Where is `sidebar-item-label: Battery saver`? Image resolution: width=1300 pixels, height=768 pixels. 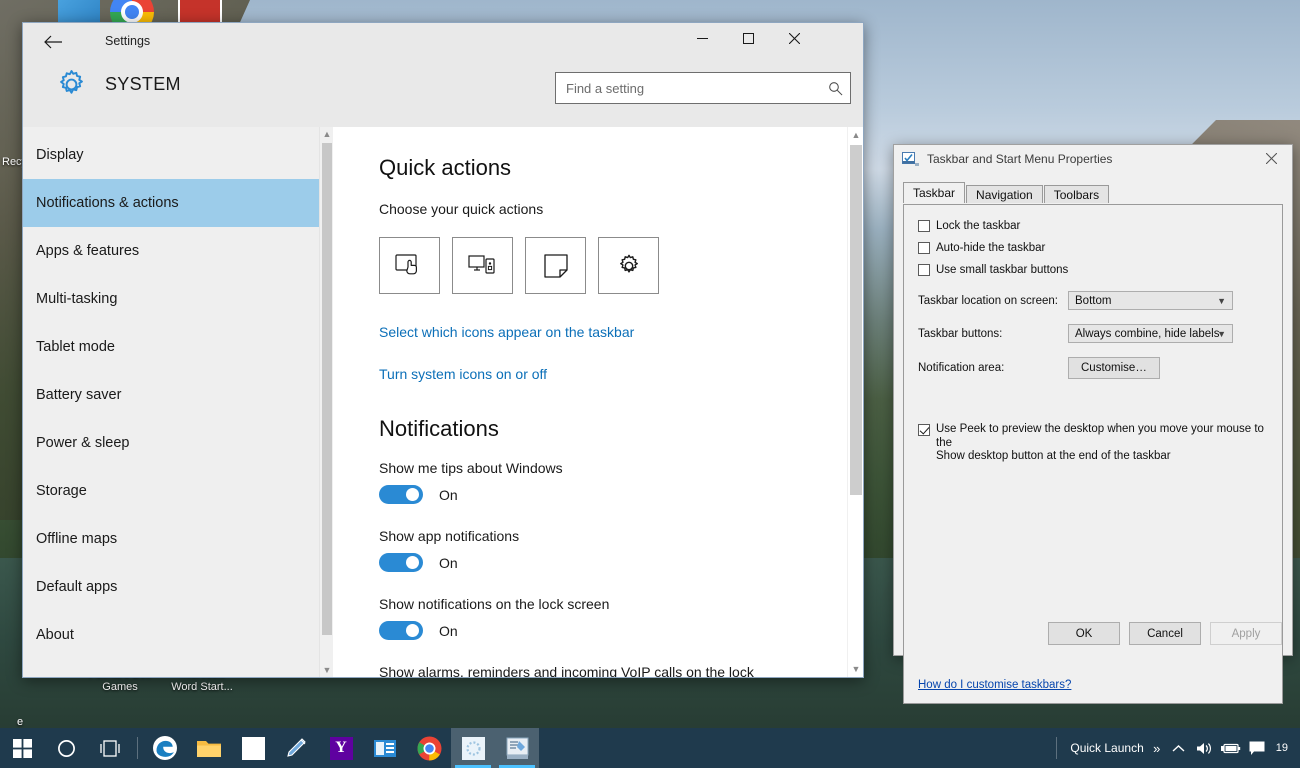 sidebar-item-label: Battery saver is located at coordinates (79, 395).